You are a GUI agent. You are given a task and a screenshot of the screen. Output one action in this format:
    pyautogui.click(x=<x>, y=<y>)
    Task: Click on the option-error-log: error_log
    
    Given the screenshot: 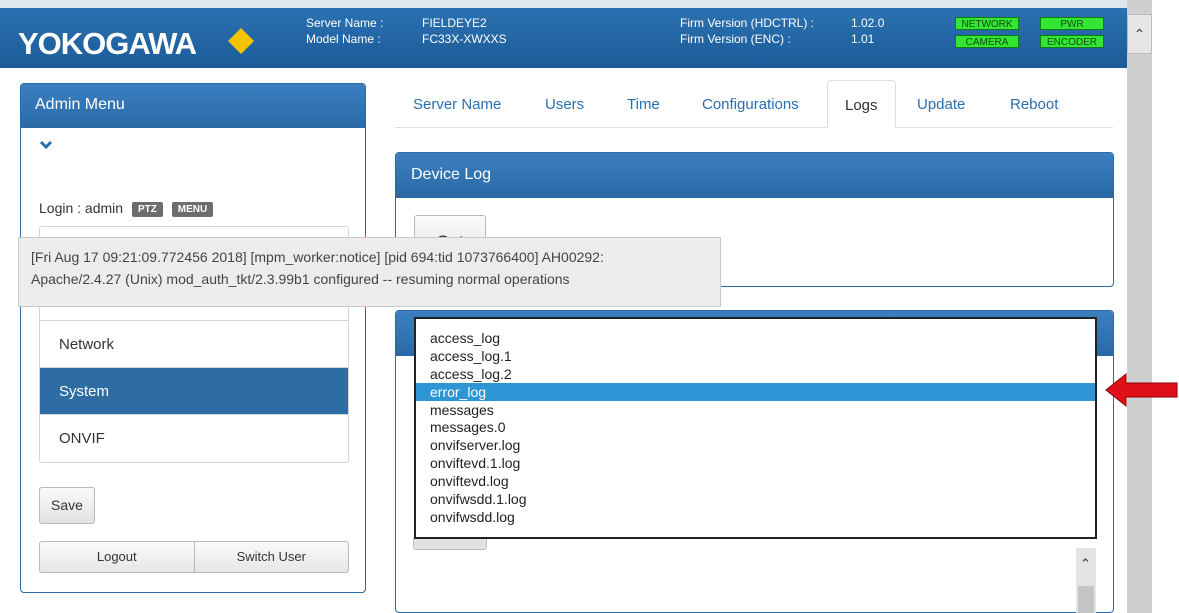 What is the action you would take?
    pyautogui.click(x=755, y=391)
    